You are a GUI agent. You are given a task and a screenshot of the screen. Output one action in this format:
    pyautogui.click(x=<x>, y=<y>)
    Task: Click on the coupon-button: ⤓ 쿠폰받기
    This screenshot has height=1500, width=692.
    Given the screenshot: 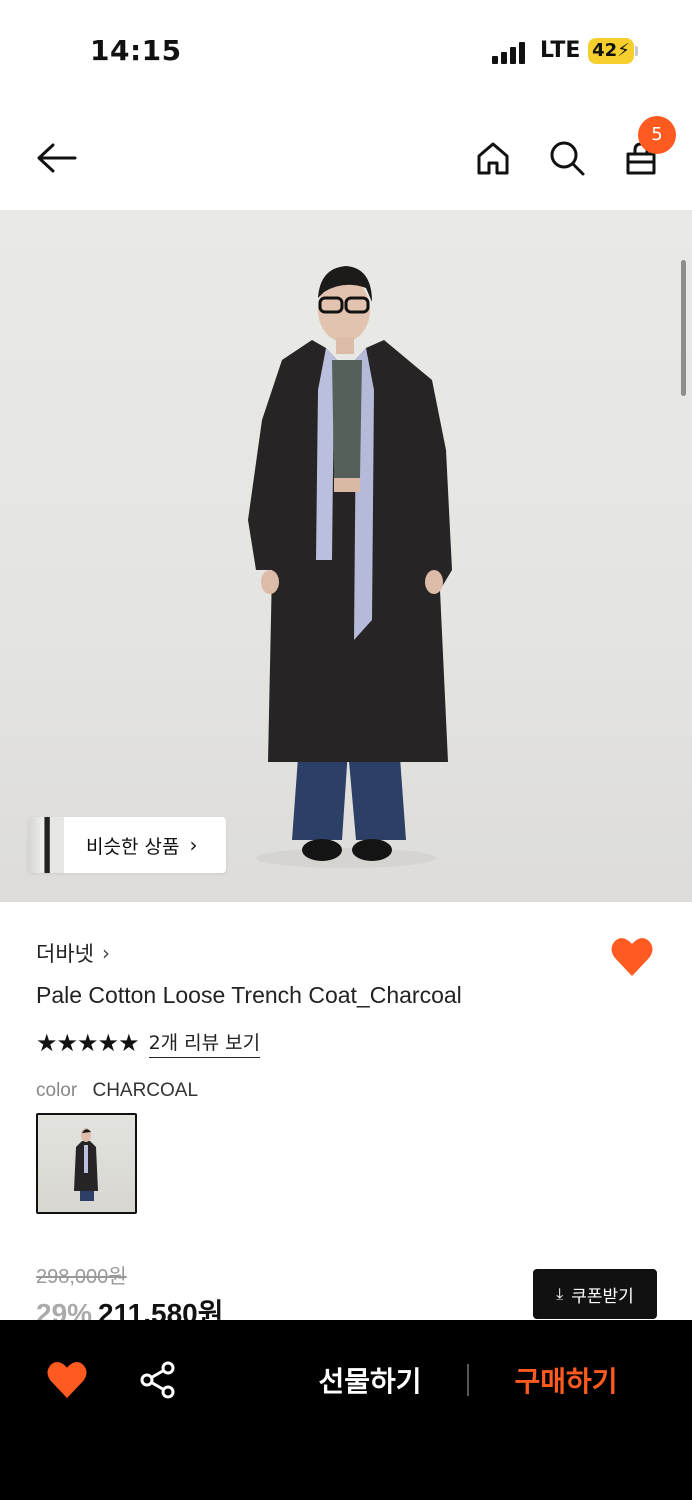 What is the action you would take?
    pyautogui.click(x=595, y=1294)
    